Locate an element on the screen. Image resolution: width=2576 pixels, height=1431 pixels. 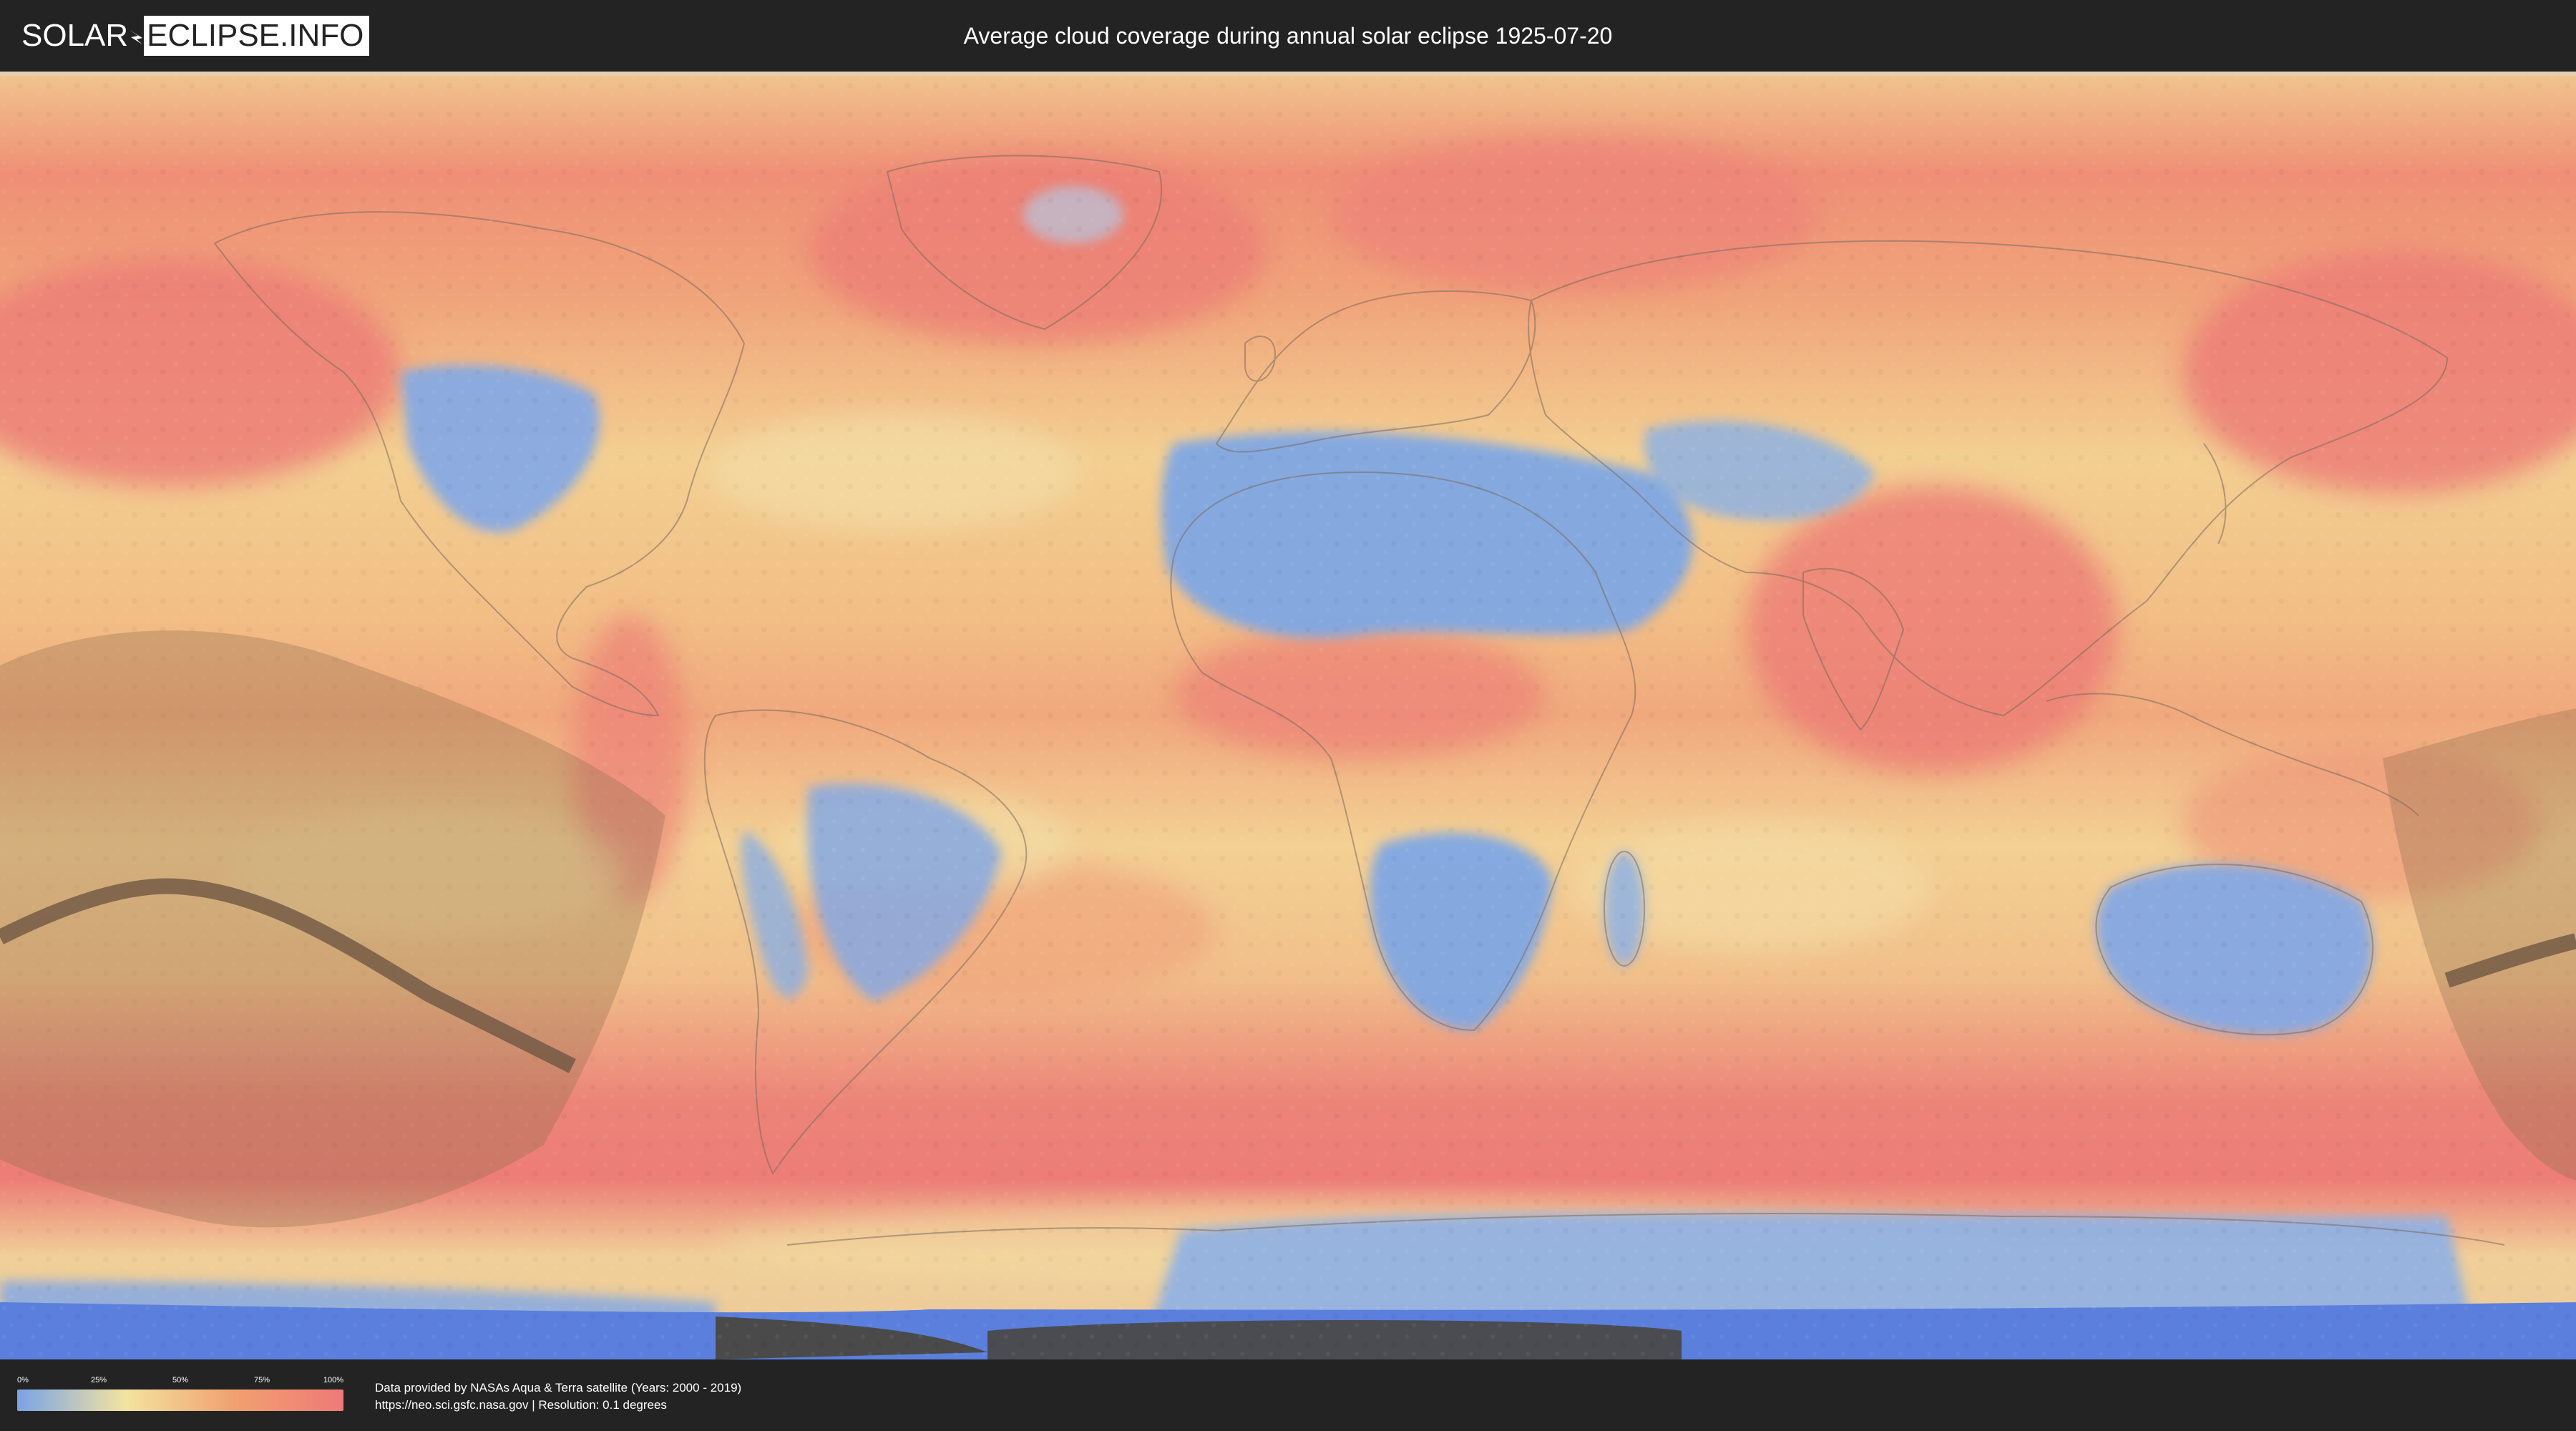
legend-ticks: 0% 25% 50% 75% 100% is located at coordinates (180, 1383).